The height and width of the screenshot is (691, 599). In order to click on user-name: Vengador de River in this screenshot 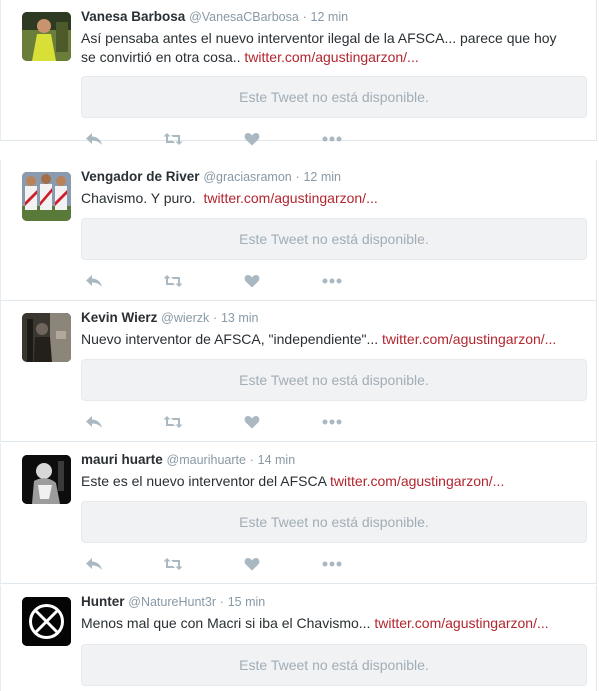, I will do `click(140, 176)`.